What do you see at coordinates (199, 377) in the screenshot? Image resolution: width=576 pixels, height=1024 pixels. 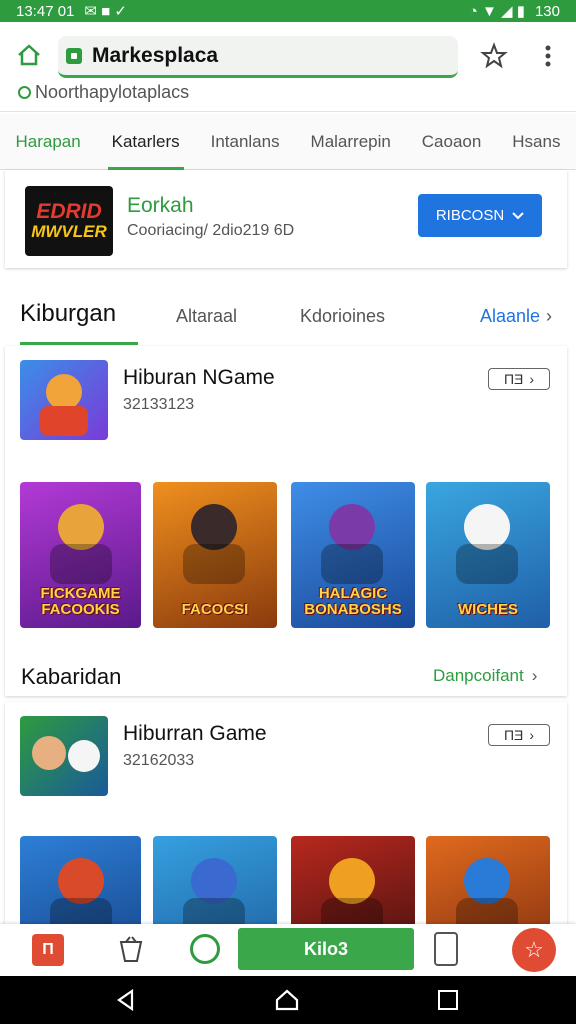 I see `featured-game-title: Hiburan NGame` at bounding box center [199, 377].